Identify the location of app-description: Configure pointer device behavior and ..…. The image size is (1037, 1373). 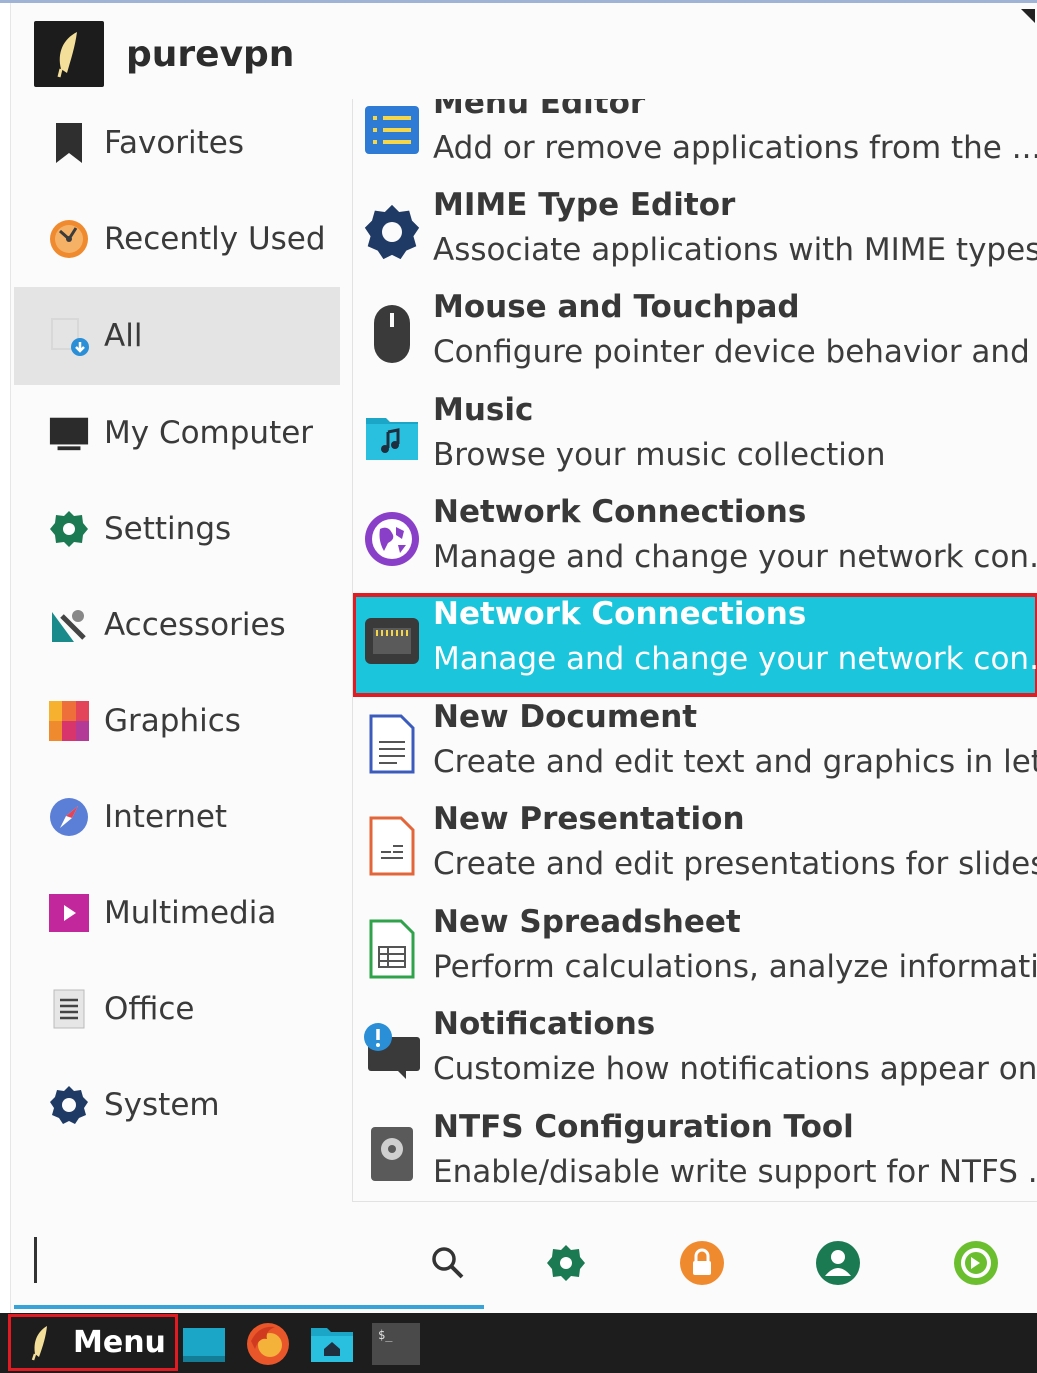
(735, 352).